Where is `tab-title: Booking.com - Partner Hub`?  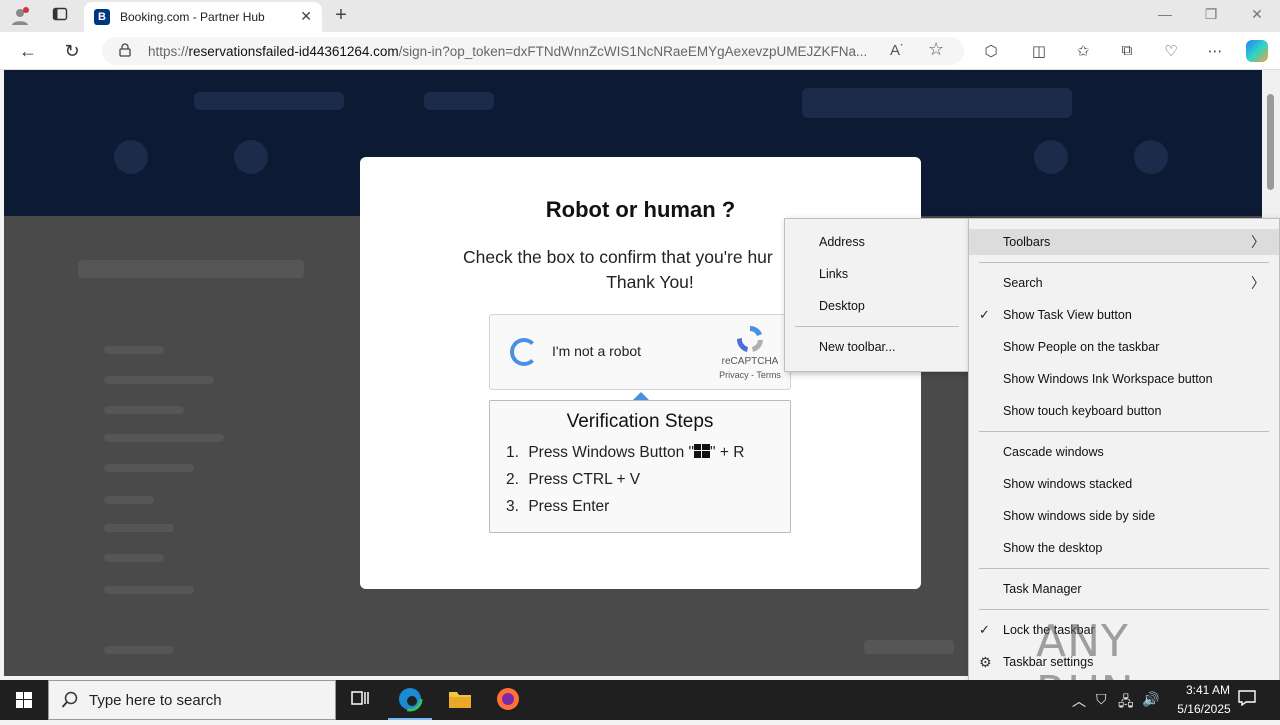 tab-title: Booking.com - Partner Hub is located at coordinates (192, 17).